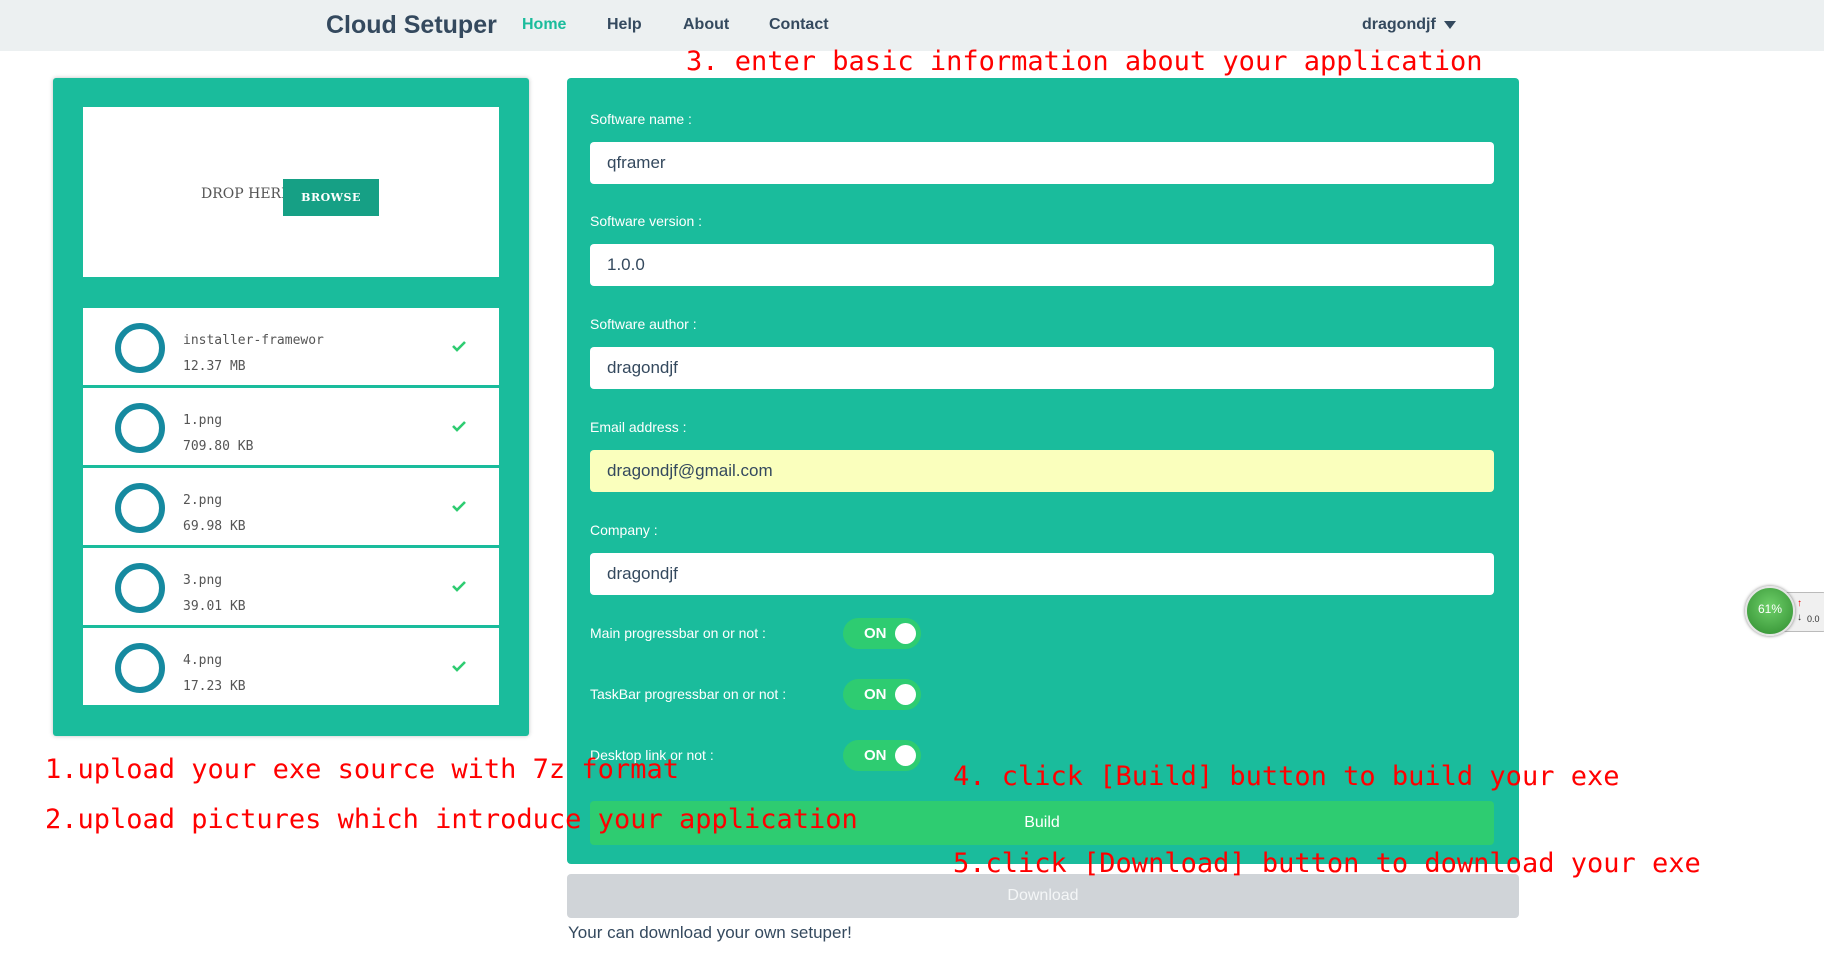 The height and width of the screenshot is (954, 1824). I want to click on email-input: dragondjf@gmail.com, so click(1042, 471).